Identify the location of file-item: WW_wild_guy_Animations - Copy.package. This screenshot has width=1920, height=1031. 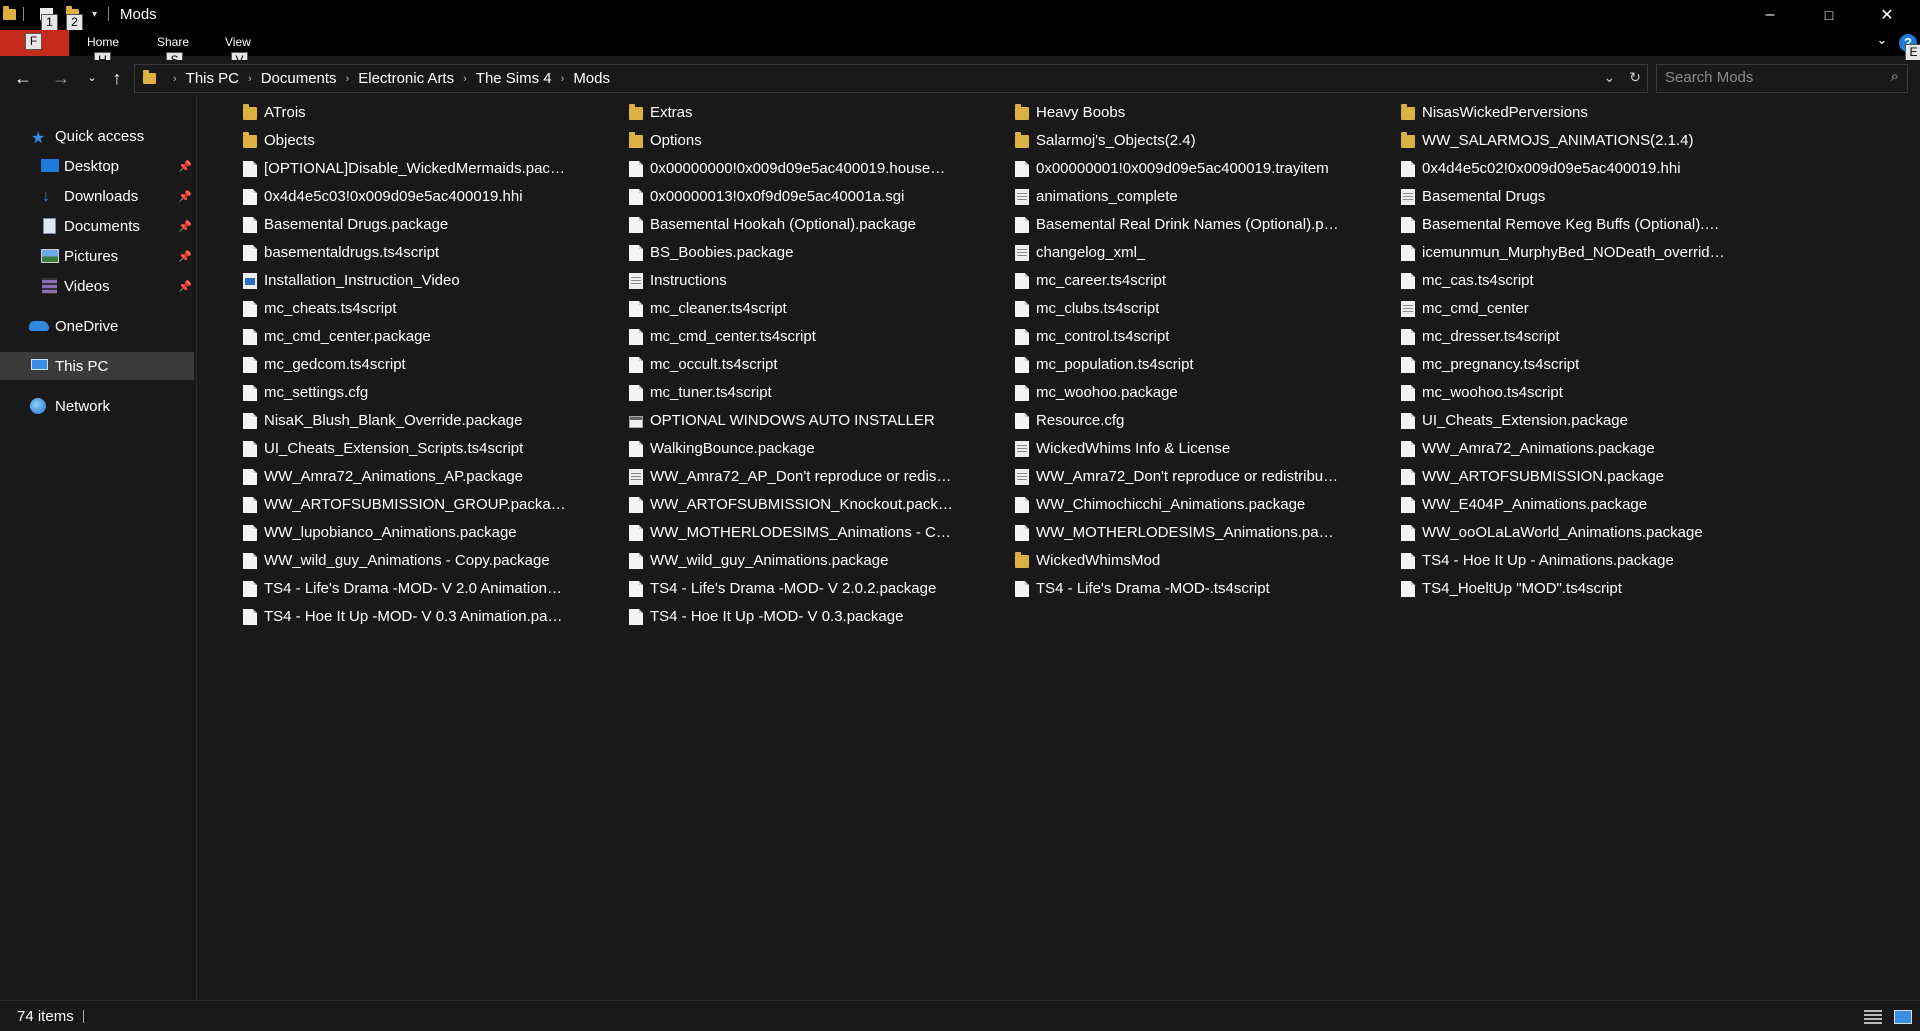
(382, 560).